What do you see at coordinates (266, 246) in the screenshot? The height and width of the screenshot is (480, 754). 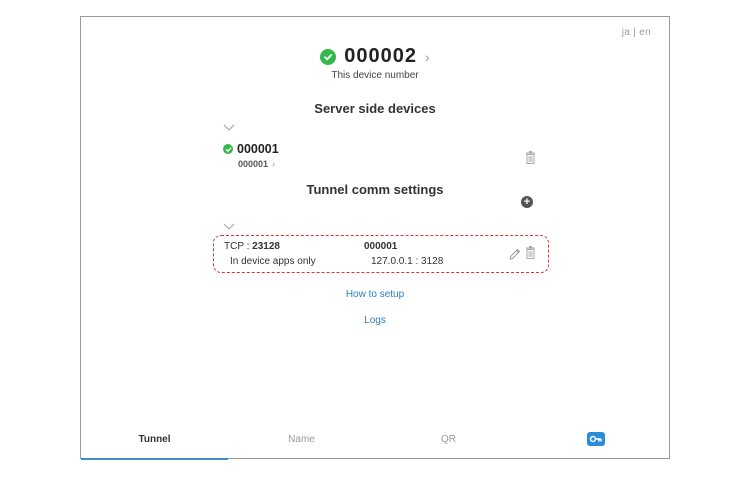 I see `tunnel-port: 23128` at bounding box center [266, 246].